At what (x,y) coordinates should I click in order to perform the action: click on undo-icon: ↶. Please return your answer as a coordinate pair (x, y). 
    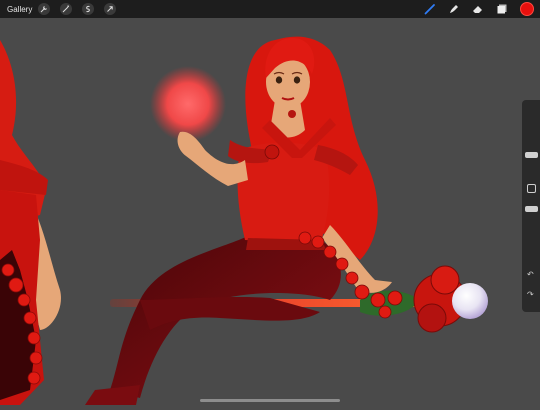
    Looking at the image, I should click on (530, 274).